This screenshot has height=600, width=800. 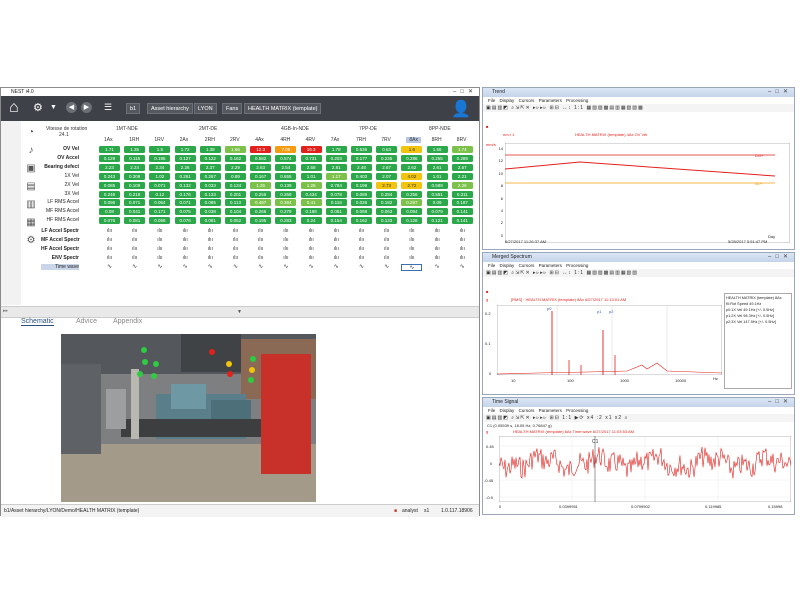 I want to click on matrix-cell: 0.12, so click(x=160, y=194).